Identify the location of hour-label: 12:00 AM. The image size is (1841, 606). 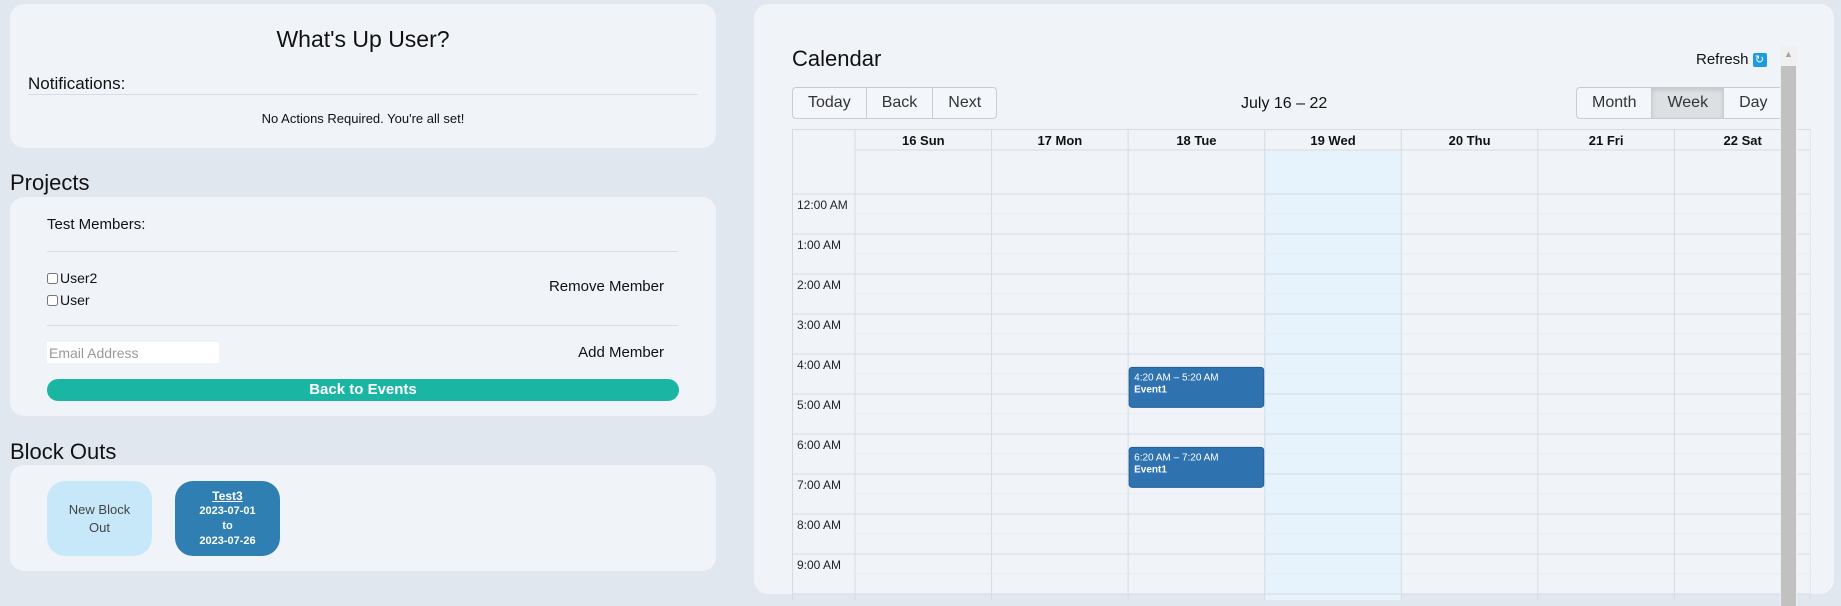
(822, 205).